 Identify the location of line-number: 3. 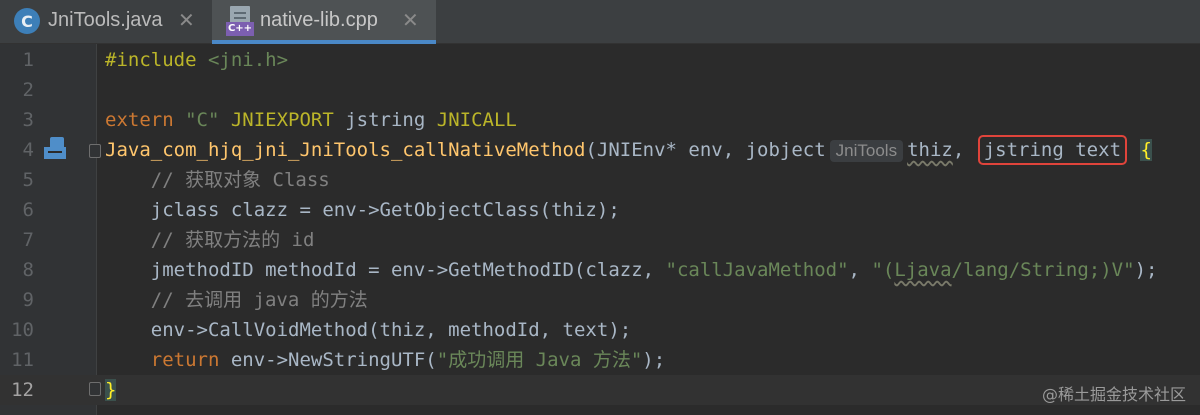
(28, 120).